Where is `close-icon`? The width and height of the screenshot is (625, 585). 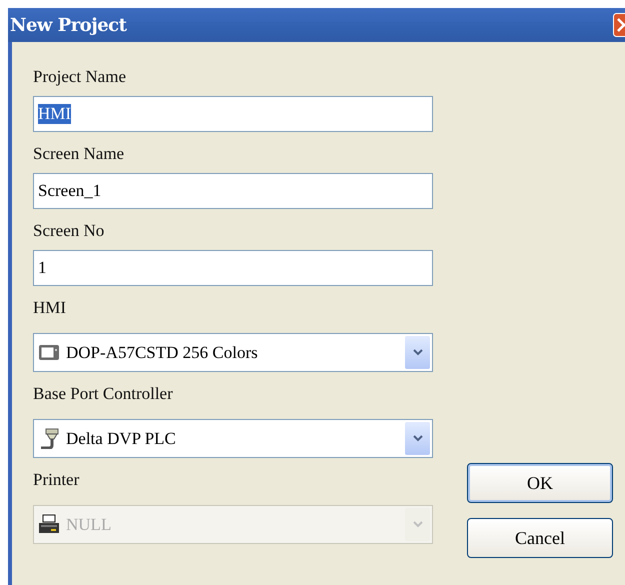
close-icon is located at coordinates (619, 25).